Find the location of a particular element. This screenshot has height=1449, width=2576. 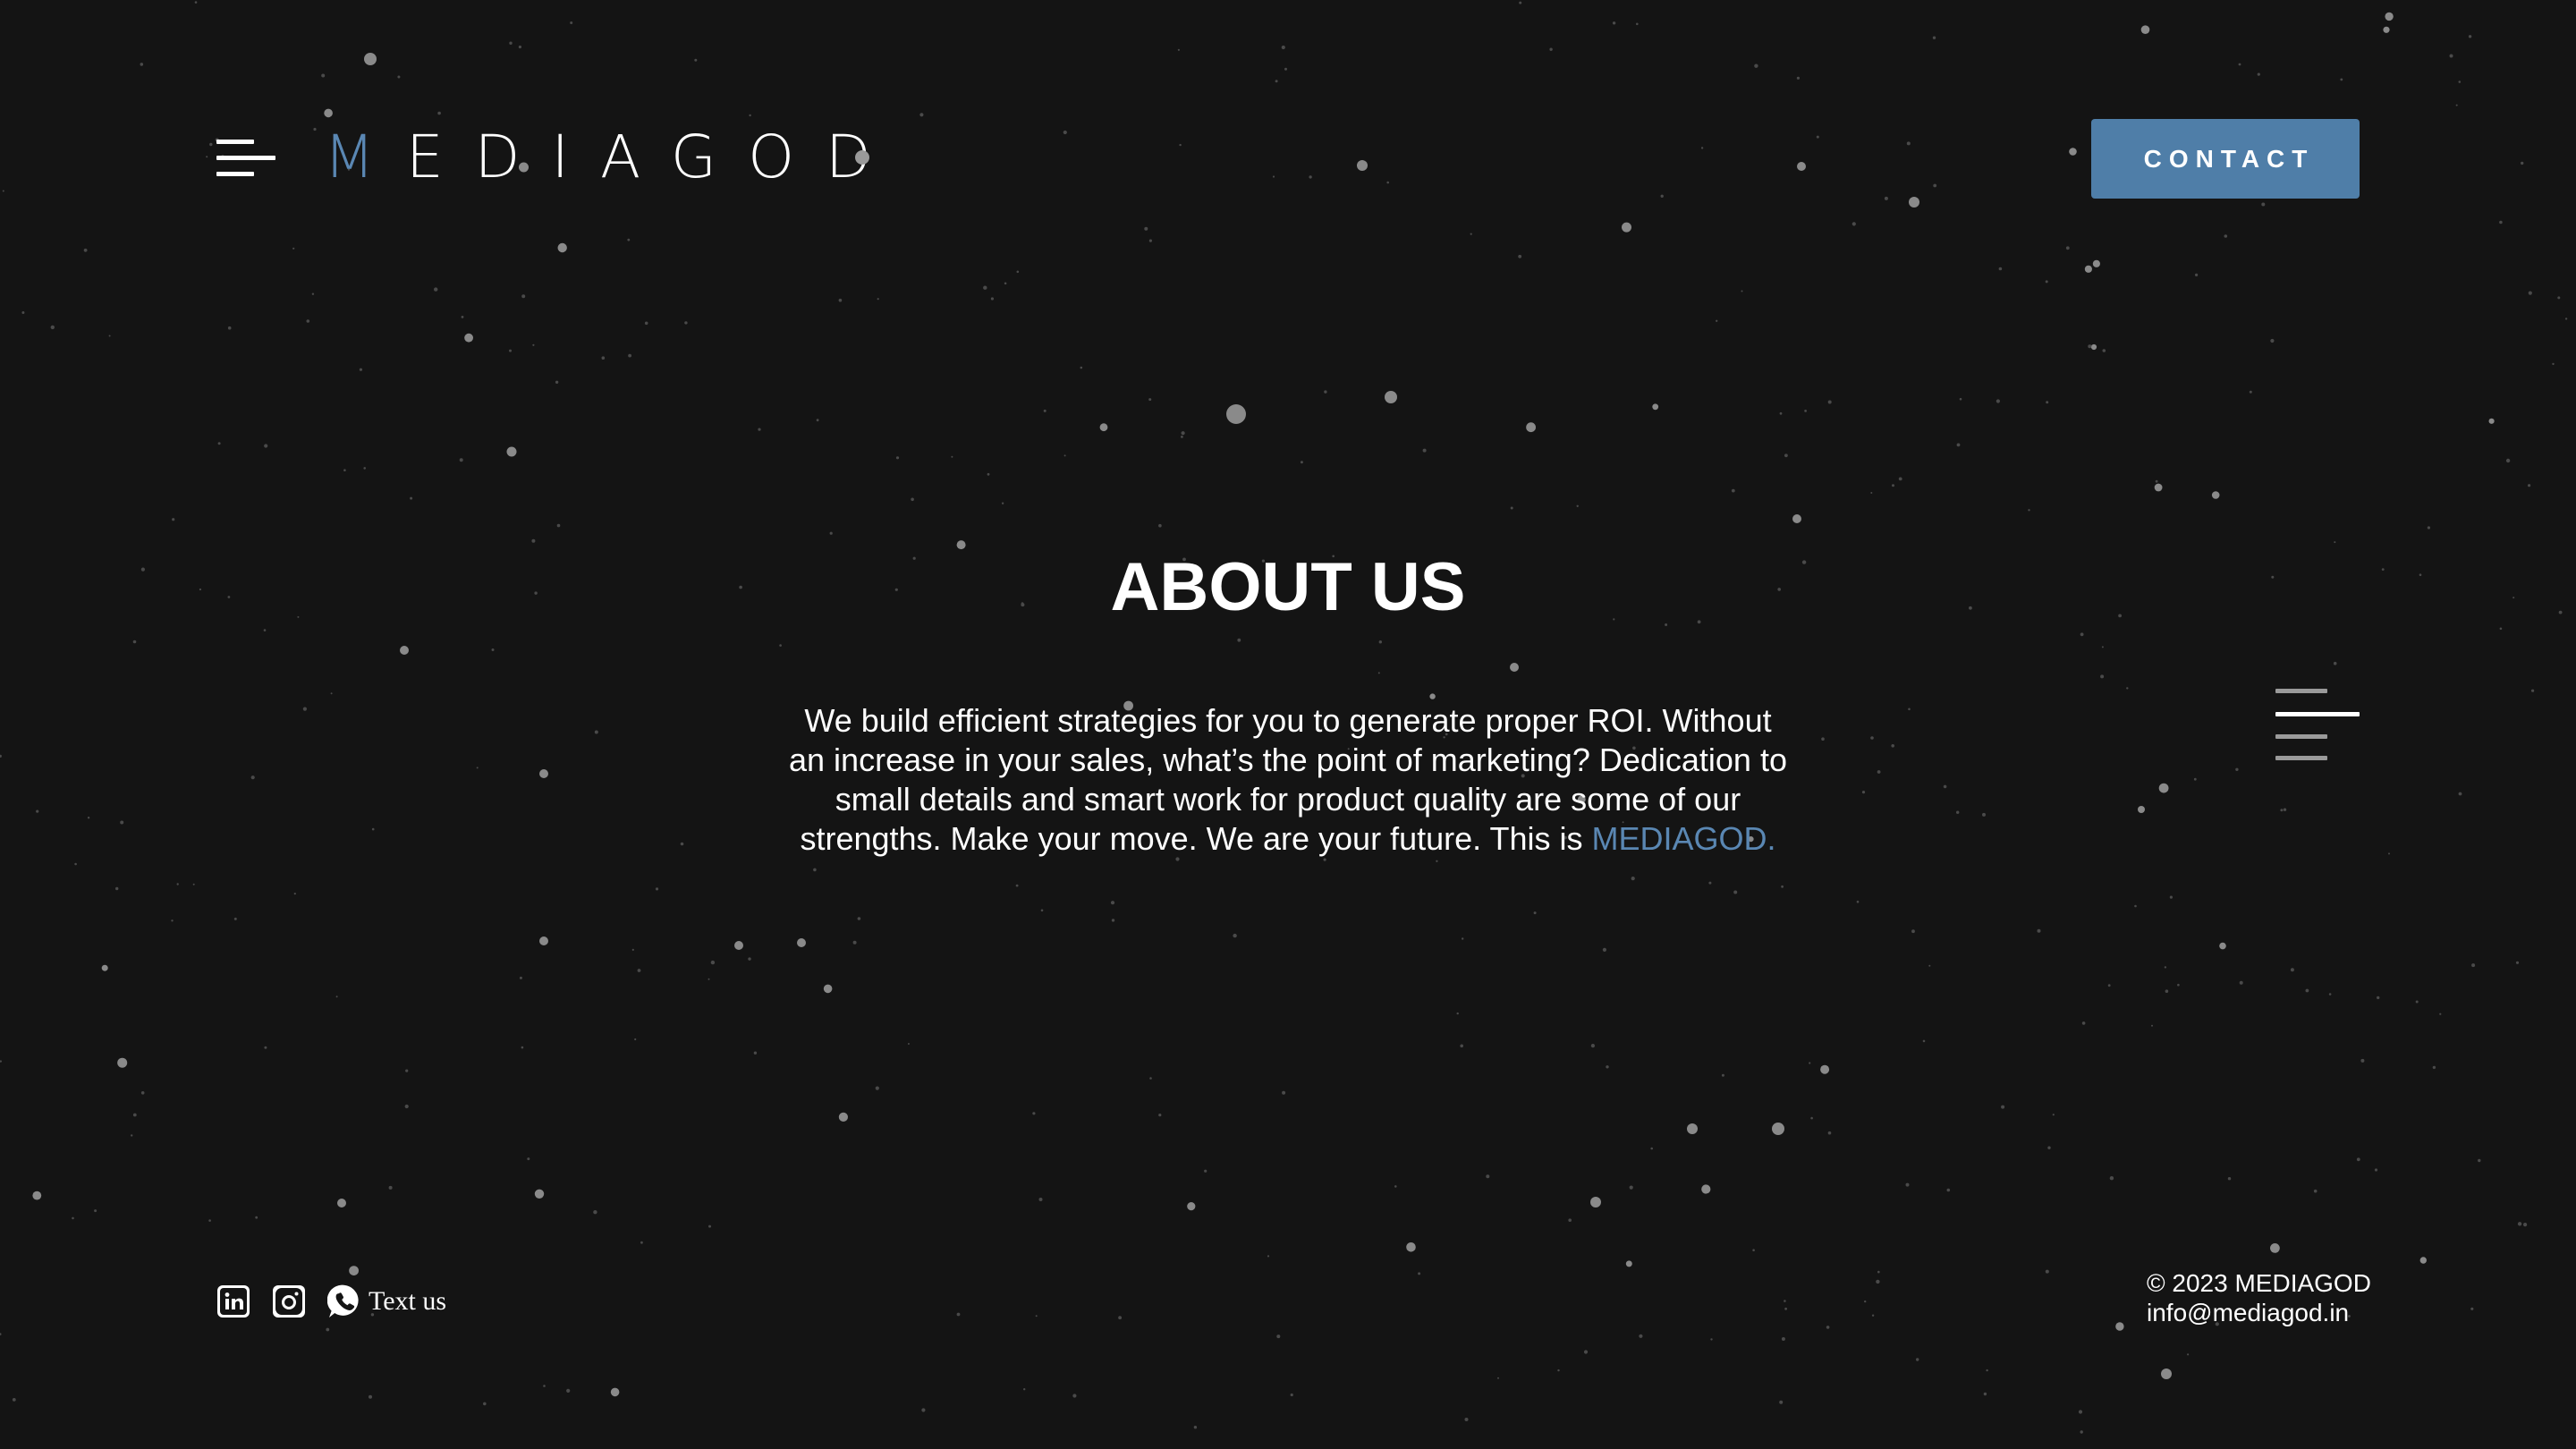

side-menu-icon is located at coordinates (2317, 725).